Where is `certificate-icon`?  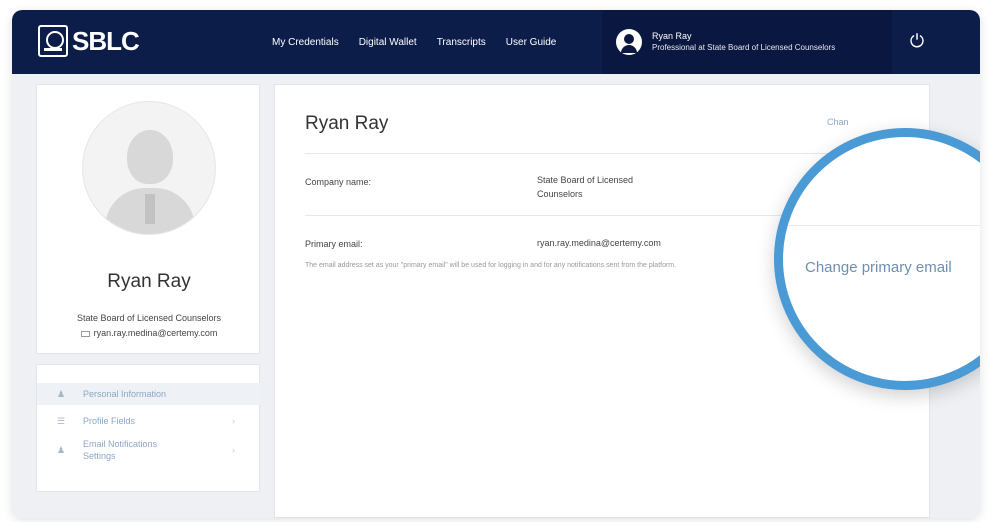
certificate-icon is located at coordinates (53, 41).